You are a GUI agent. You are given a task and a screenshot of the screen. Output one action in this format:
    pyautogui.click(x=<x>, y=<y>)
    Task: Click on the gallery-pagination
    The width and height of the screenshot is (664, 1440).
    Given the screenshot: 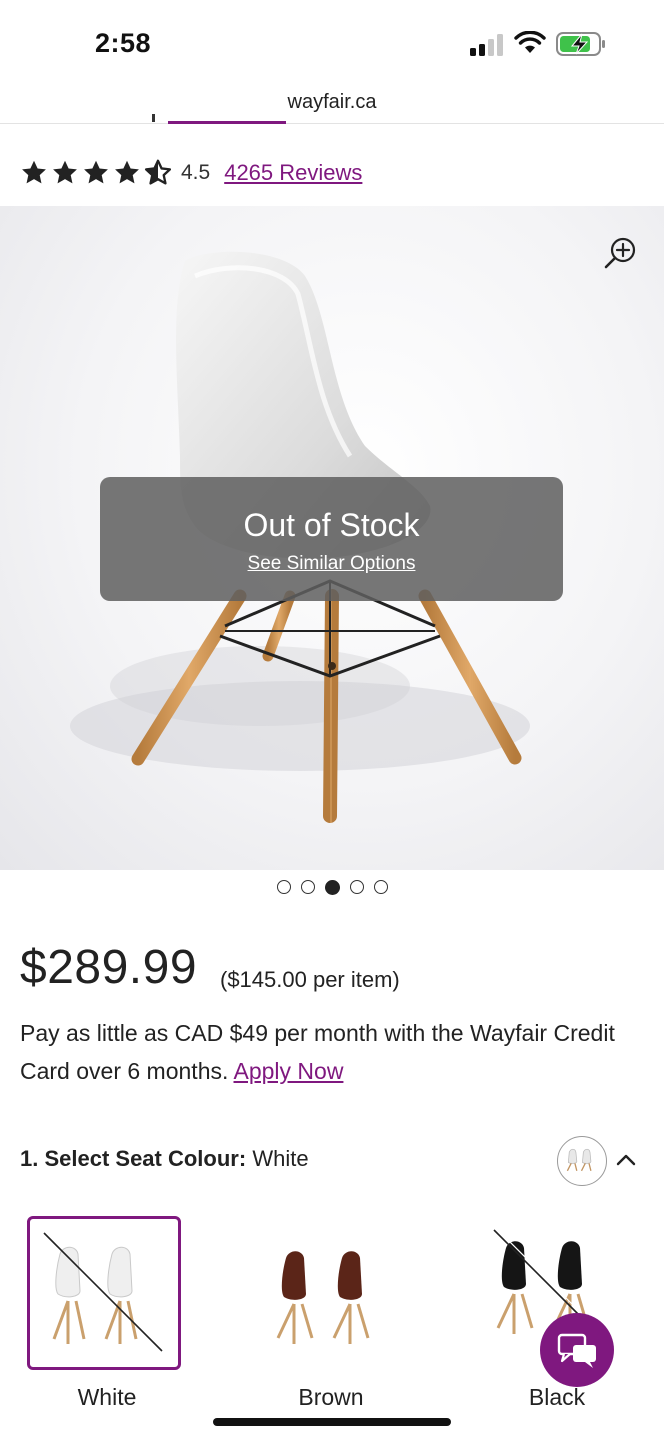 What is the action you would take?
    pyautogui.click(x=332, y=887)
    